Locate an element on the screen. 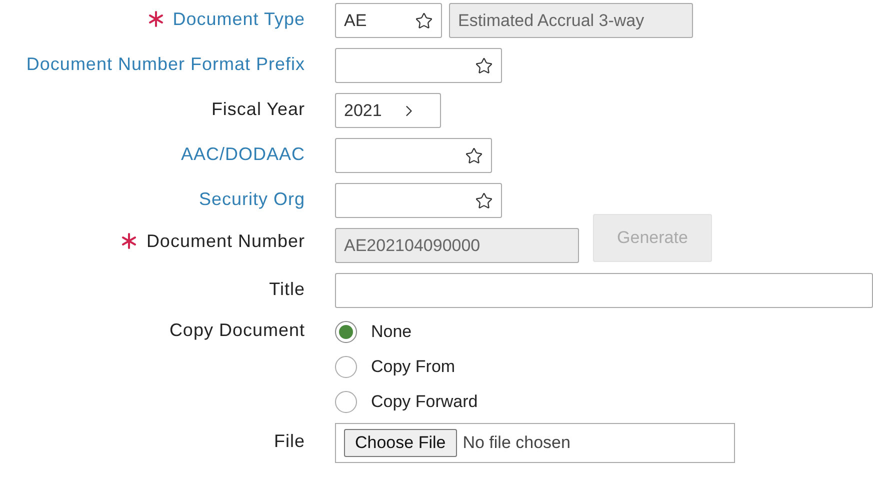 The image size is (873, 477). document-number-field: AE202104090000 is located at coordinates (457, 245).